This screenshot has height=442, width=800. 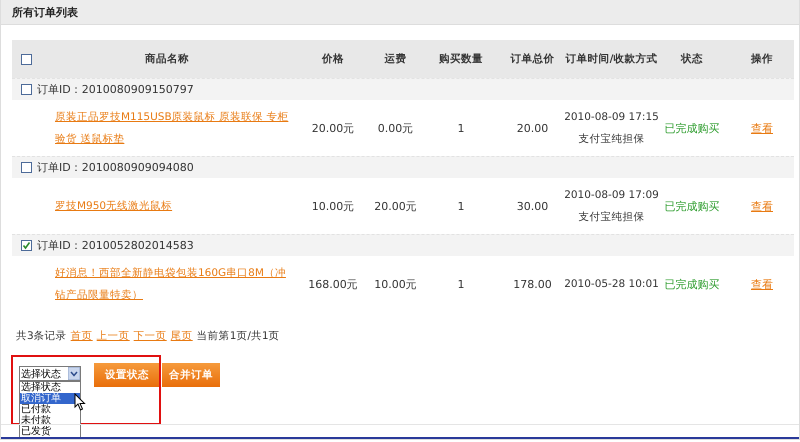 What do you see at coordinates (50, 398) in the screenshot?
I see `dropdown-option: 取消订单` at bounding box center [50, 398].